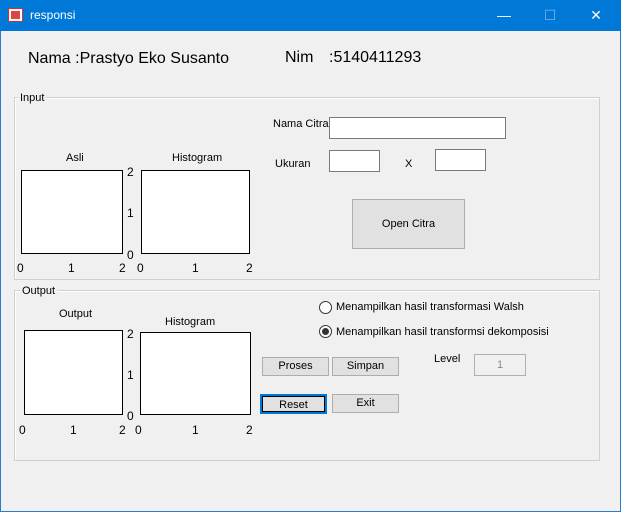 The width and height of the screenshot is (621, 512). What do you see at coordinates (122, 268) in the screenshot?
I see `asli-xtick: 2` at bounding box center [122, 268].